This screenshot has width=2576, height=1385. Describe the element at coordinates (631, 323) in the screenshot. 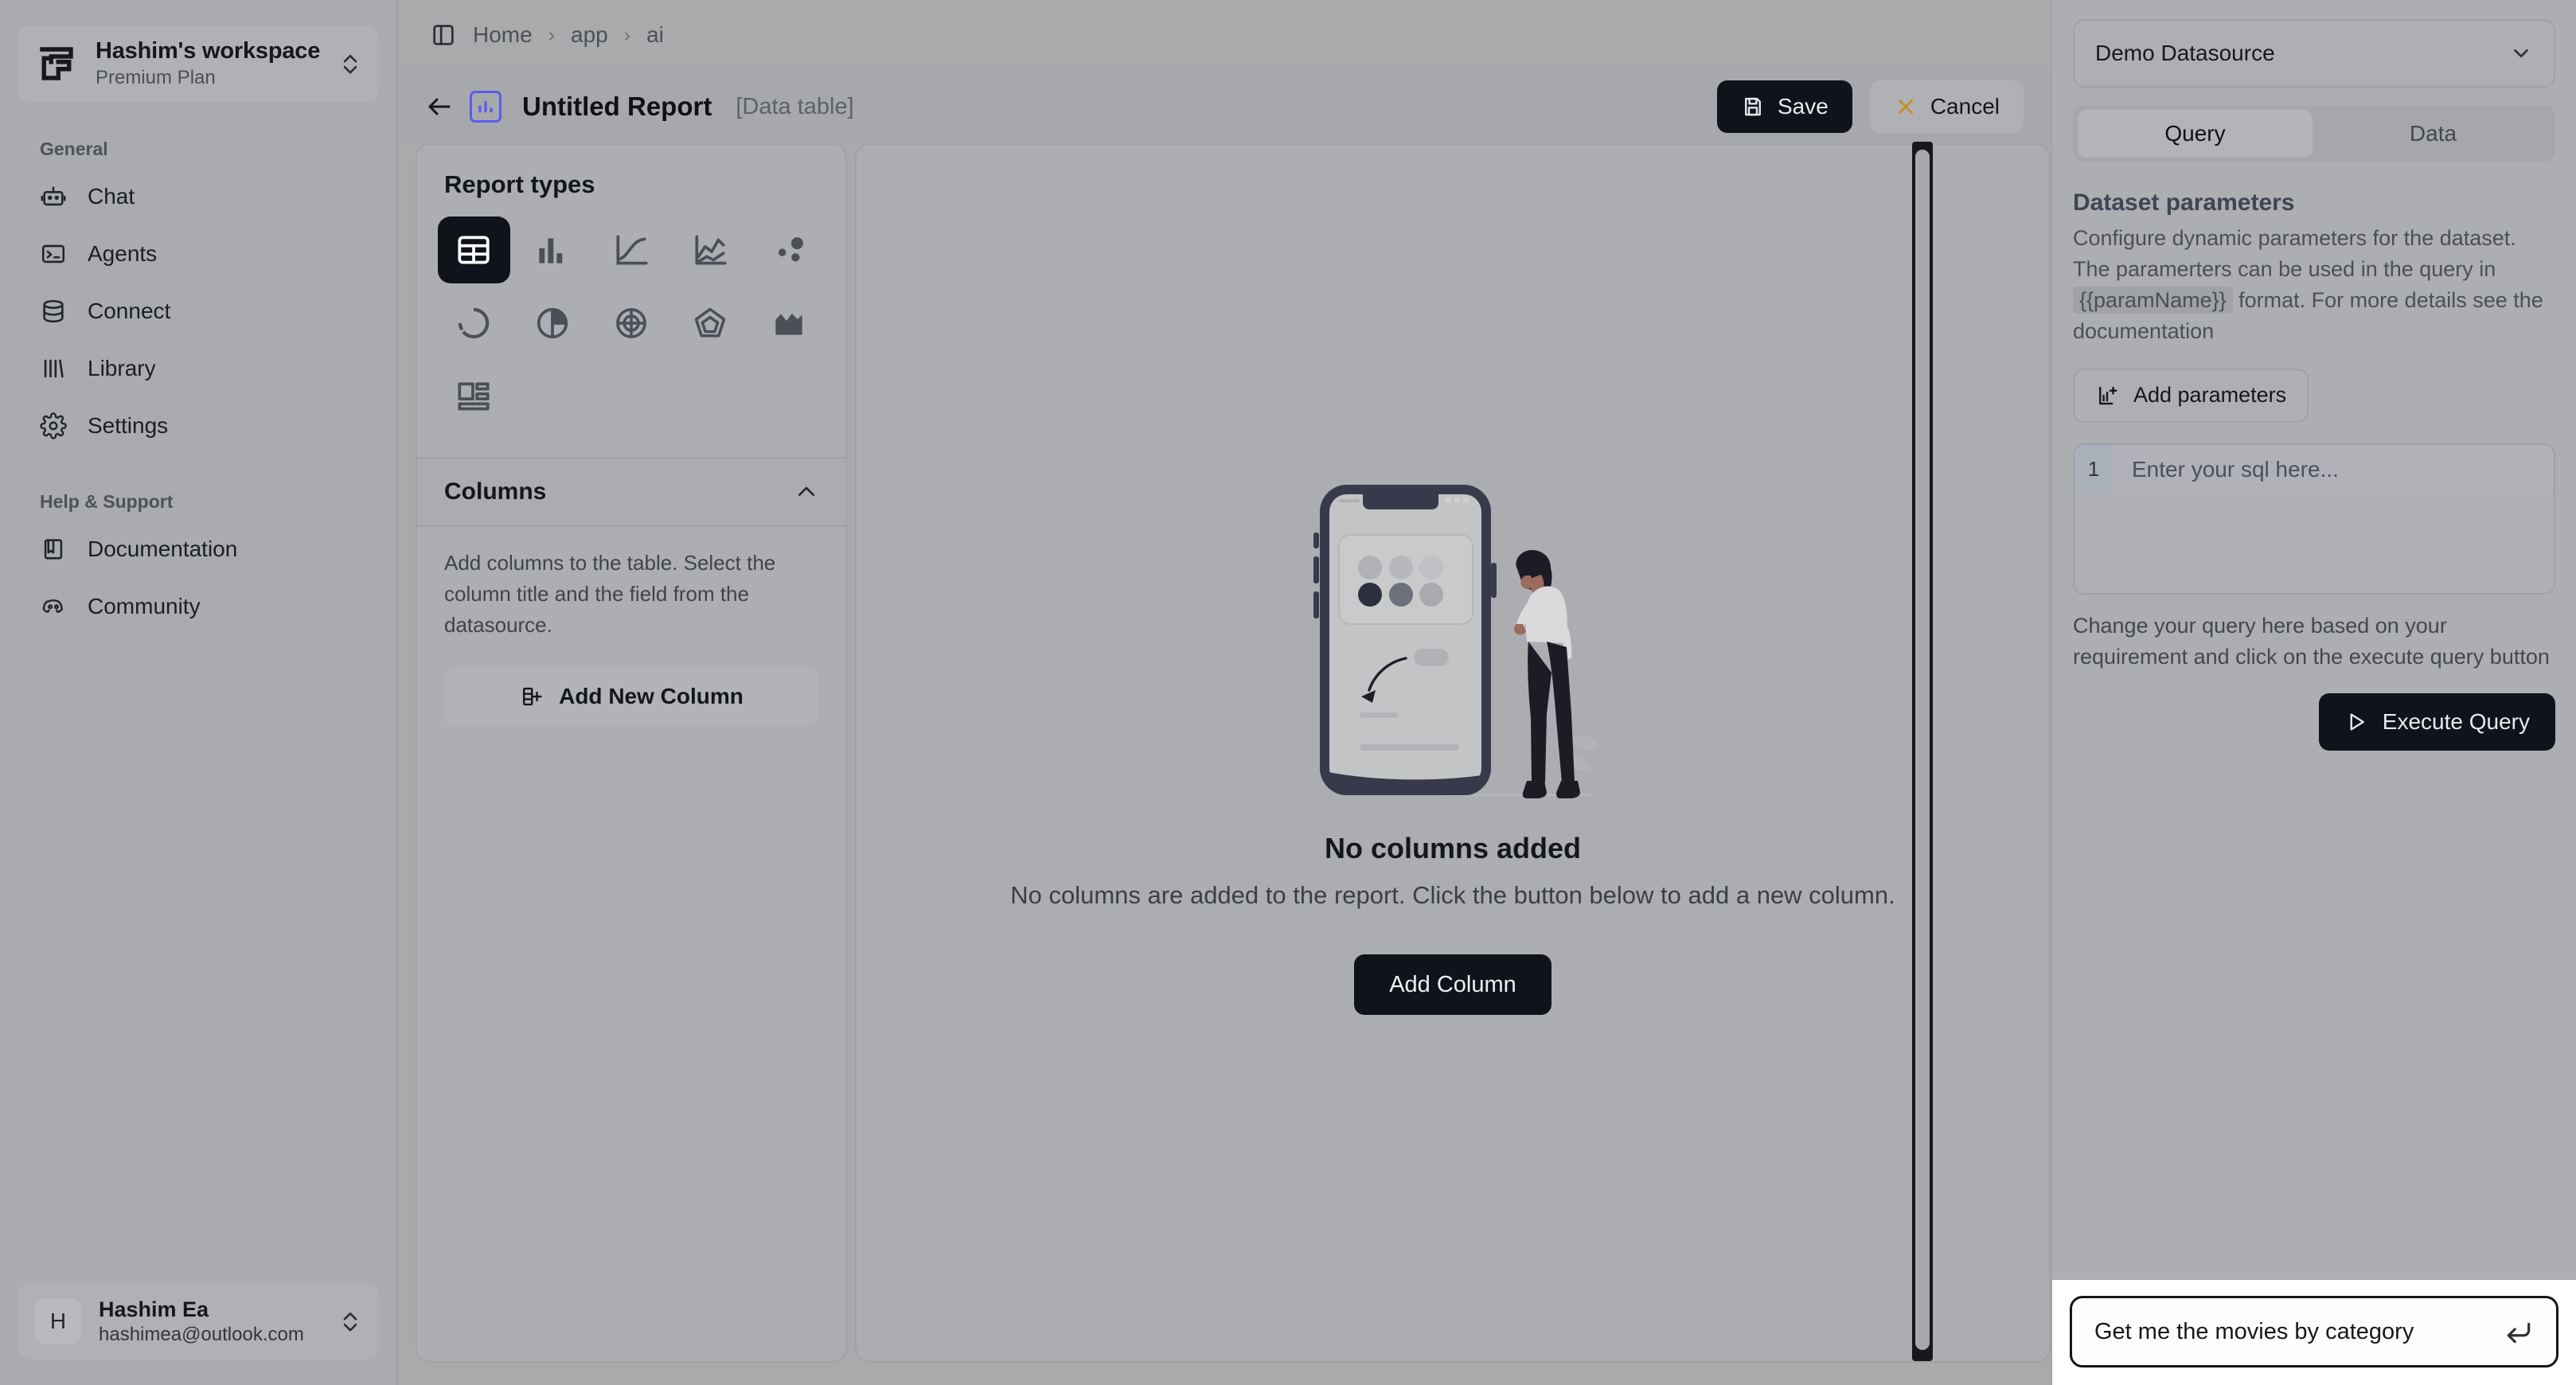

I see `report-type-radial-chart` at that location.